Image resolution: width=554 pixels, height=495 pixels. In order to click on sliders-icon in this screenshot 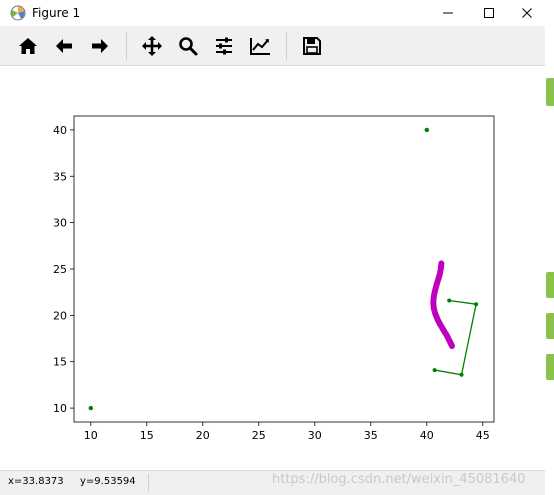, I will do `click(224, 46)`.